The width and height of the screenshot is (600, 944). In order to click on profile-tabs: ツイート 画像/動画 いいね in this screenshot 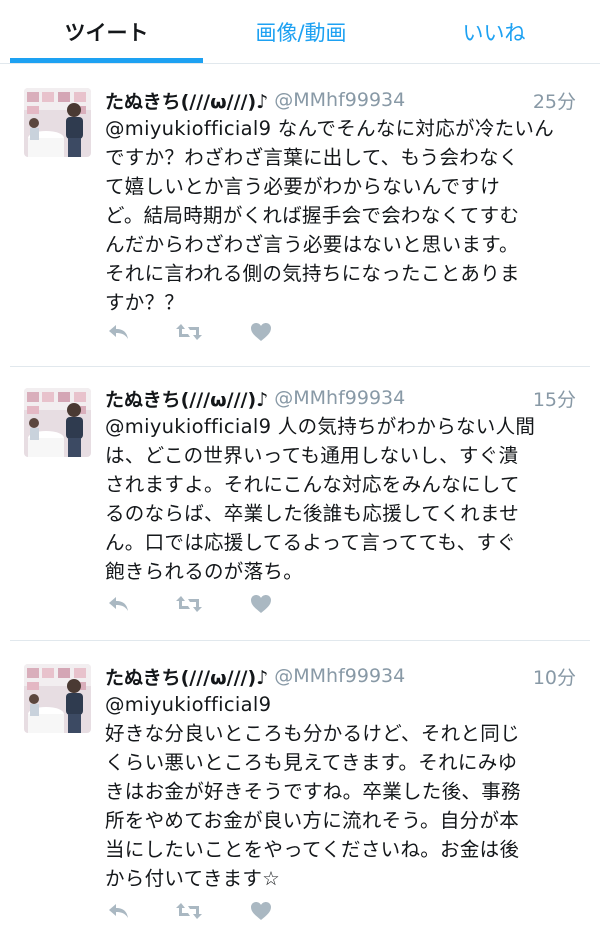, I will do `click(300, 32)`.